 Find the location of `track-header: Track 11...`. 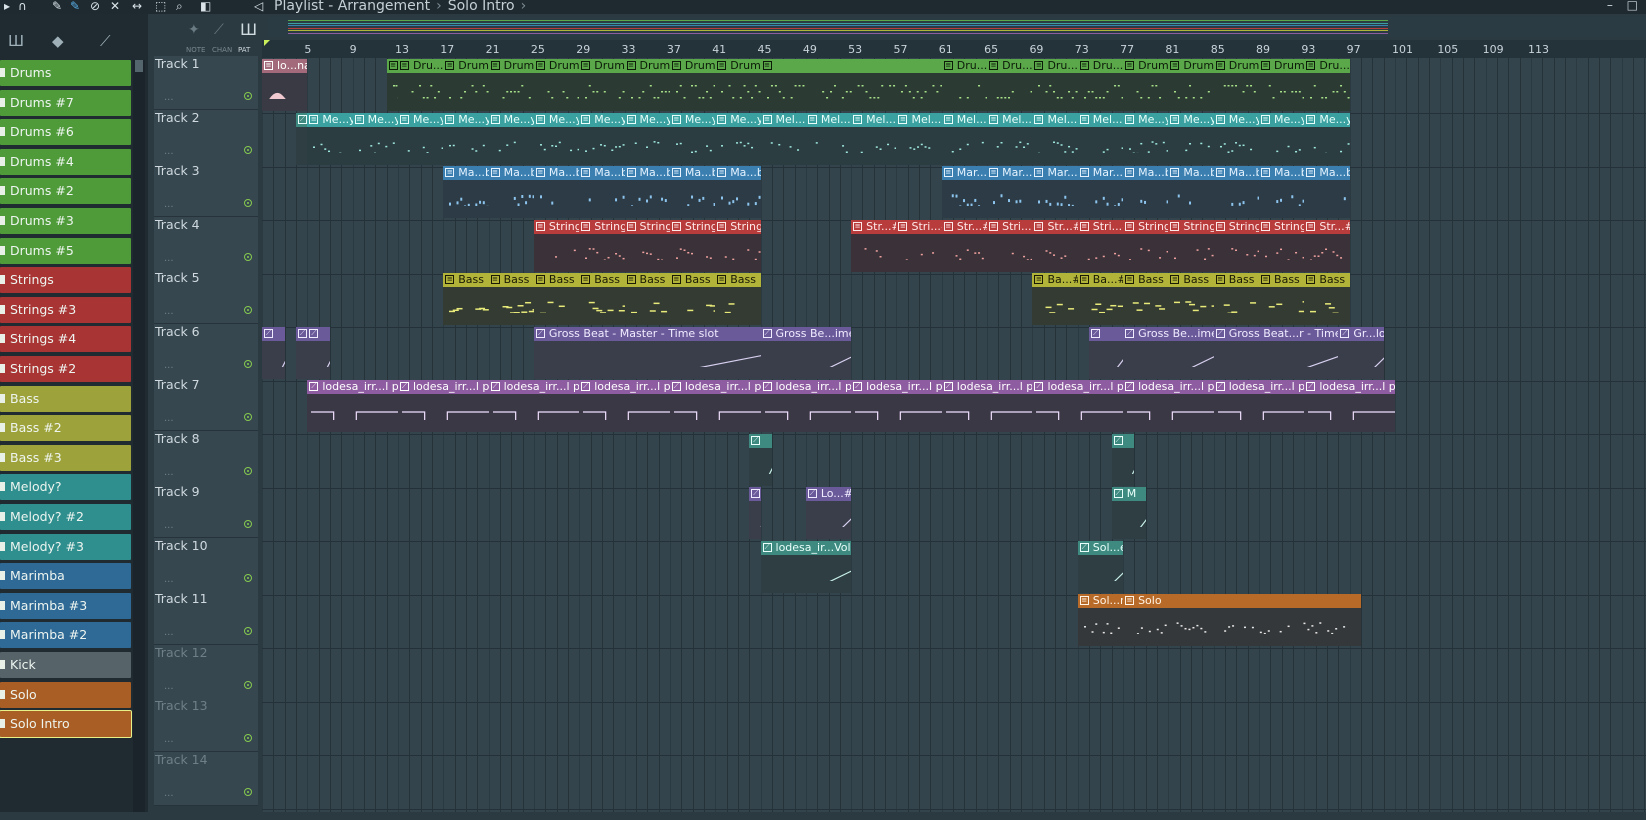

track-header: Track 11... is located at coordinates (206, 618).